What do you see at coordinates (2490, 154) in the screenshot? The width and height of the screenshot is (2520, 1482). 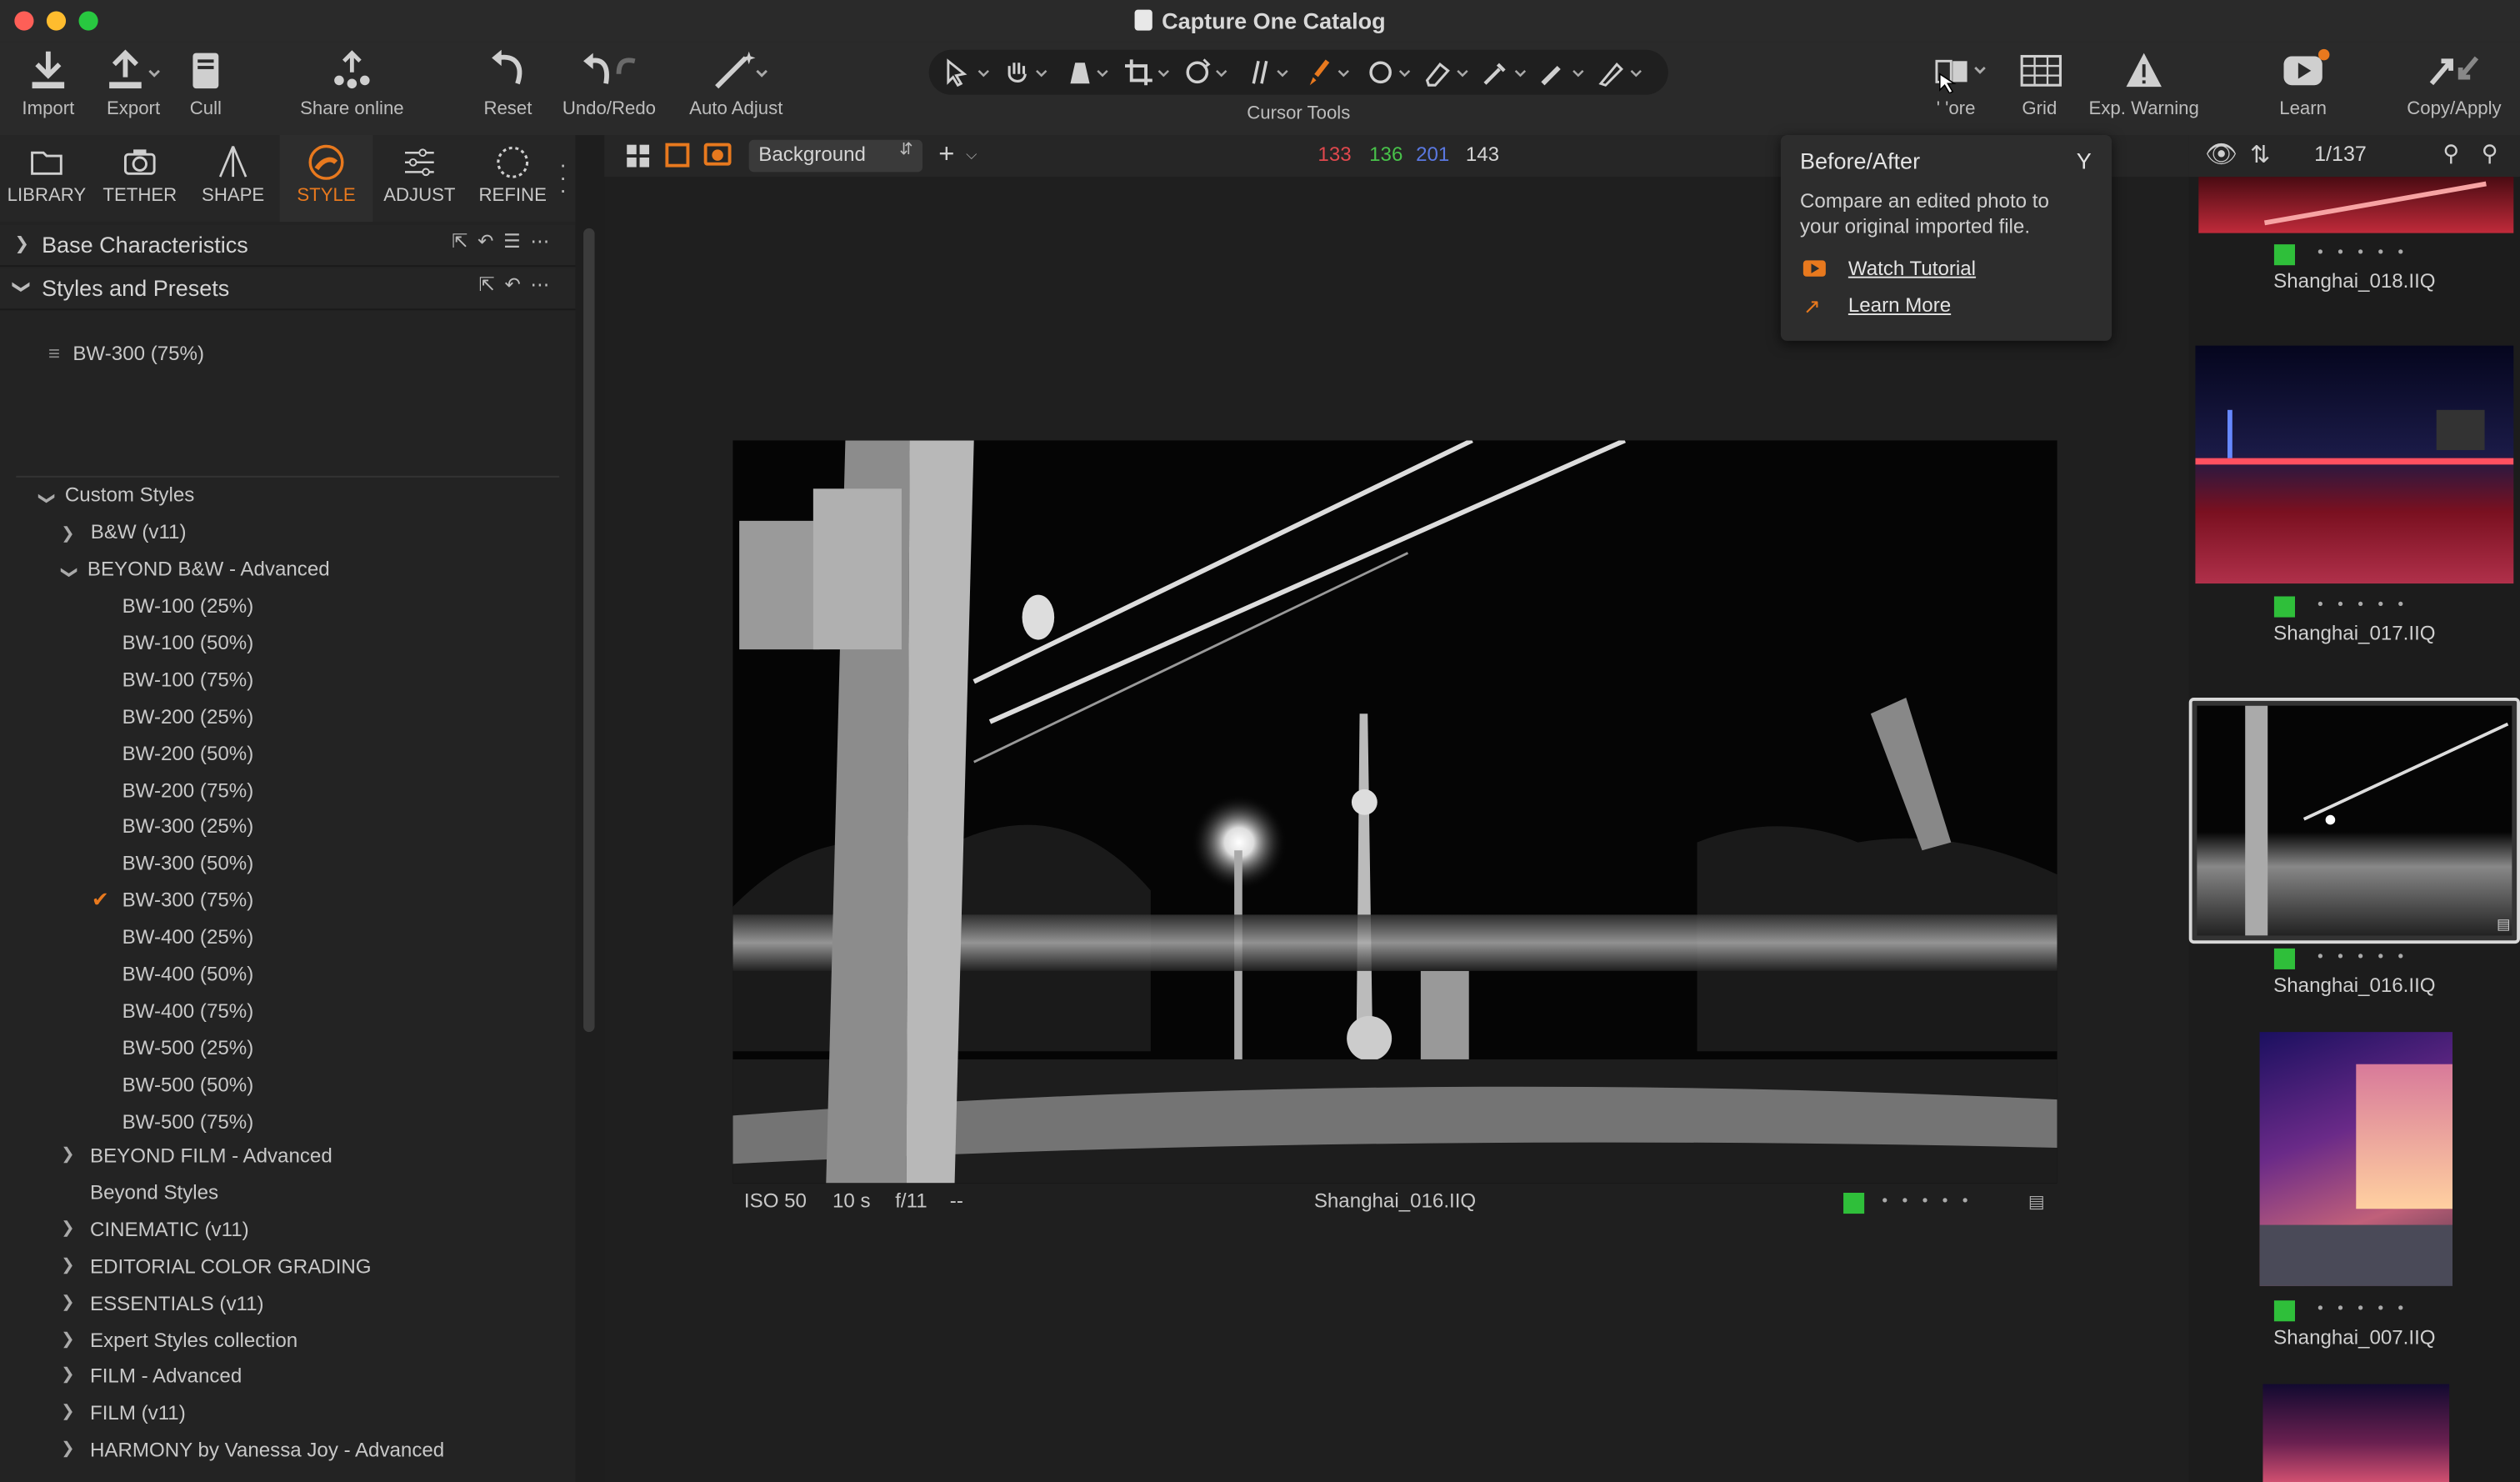 I see `zoom-icon: ⚲` at bounding box center [2490, 154].